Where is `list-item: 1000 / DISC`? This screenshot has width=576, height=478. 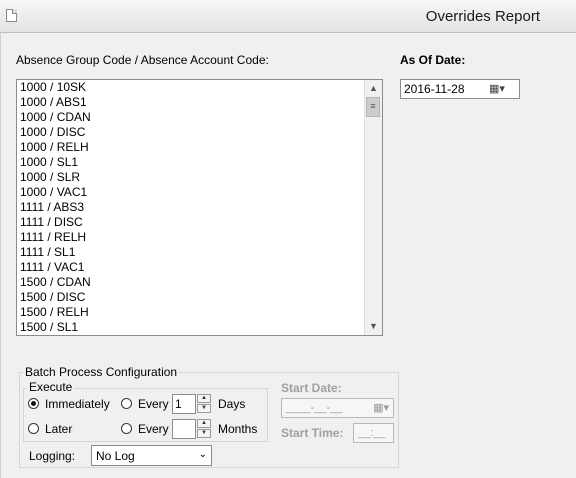 list-item: 1000 / DISC is located at coordinates (190, 132).